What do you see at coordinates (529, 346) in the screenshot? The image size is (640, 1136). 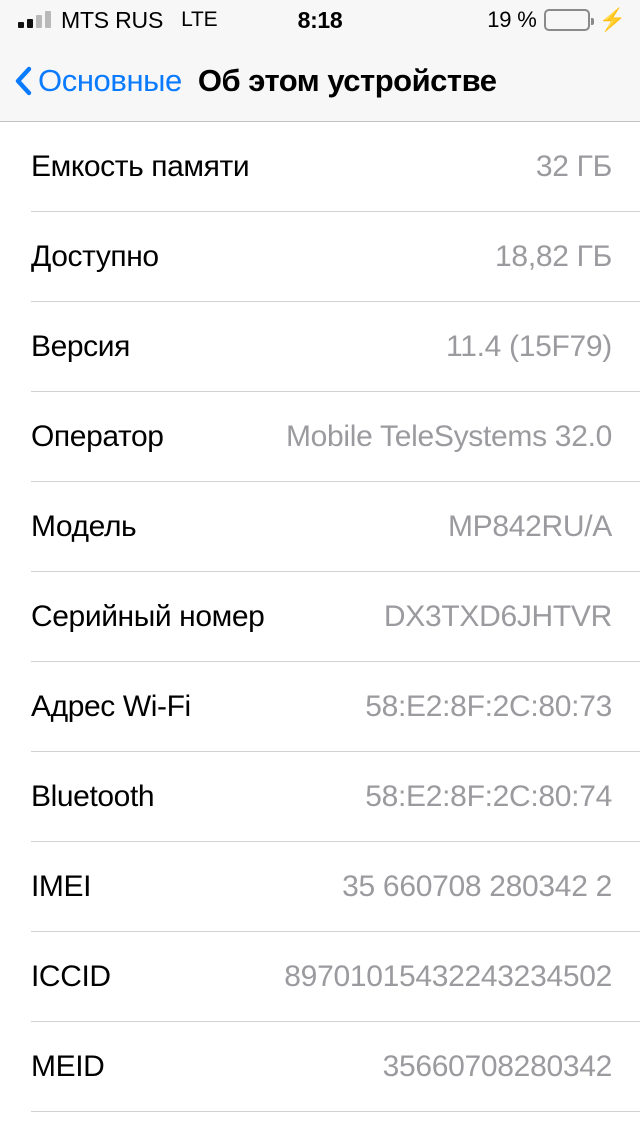 I see `row-value: 11.4 (15F79)` at bounding box center [529, 346].